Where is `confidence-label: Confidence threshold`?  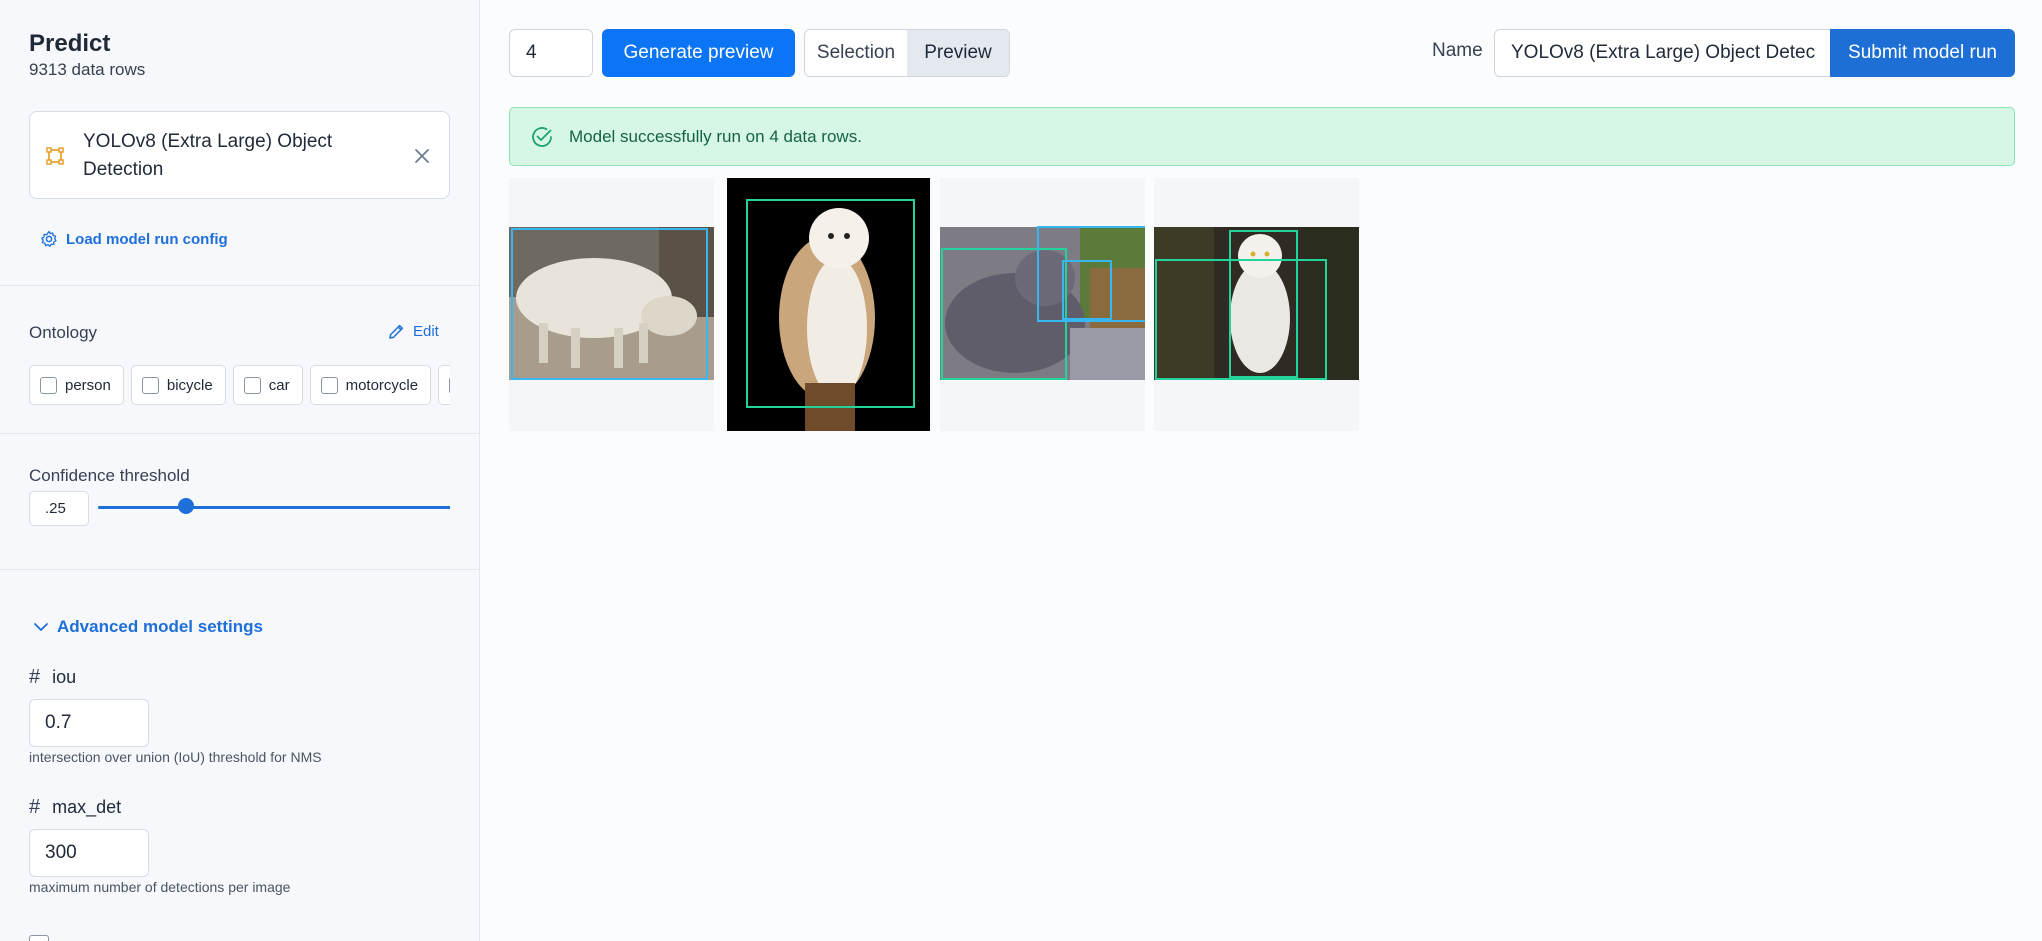
confidence-label: Confidence threshold is located at coordinates (109, 475).